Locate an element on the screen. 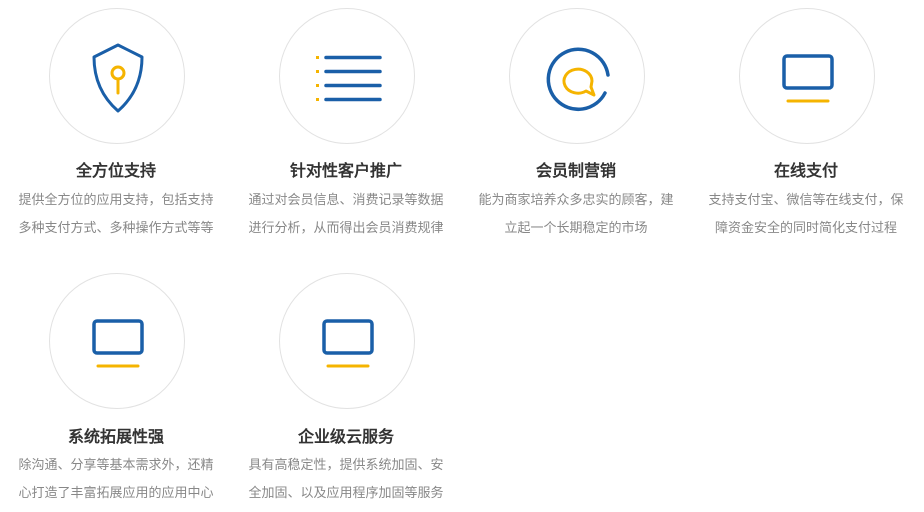  feature-desc-line: 障资金安全的同时简化支付过程 is located at coordinates (805, 228).